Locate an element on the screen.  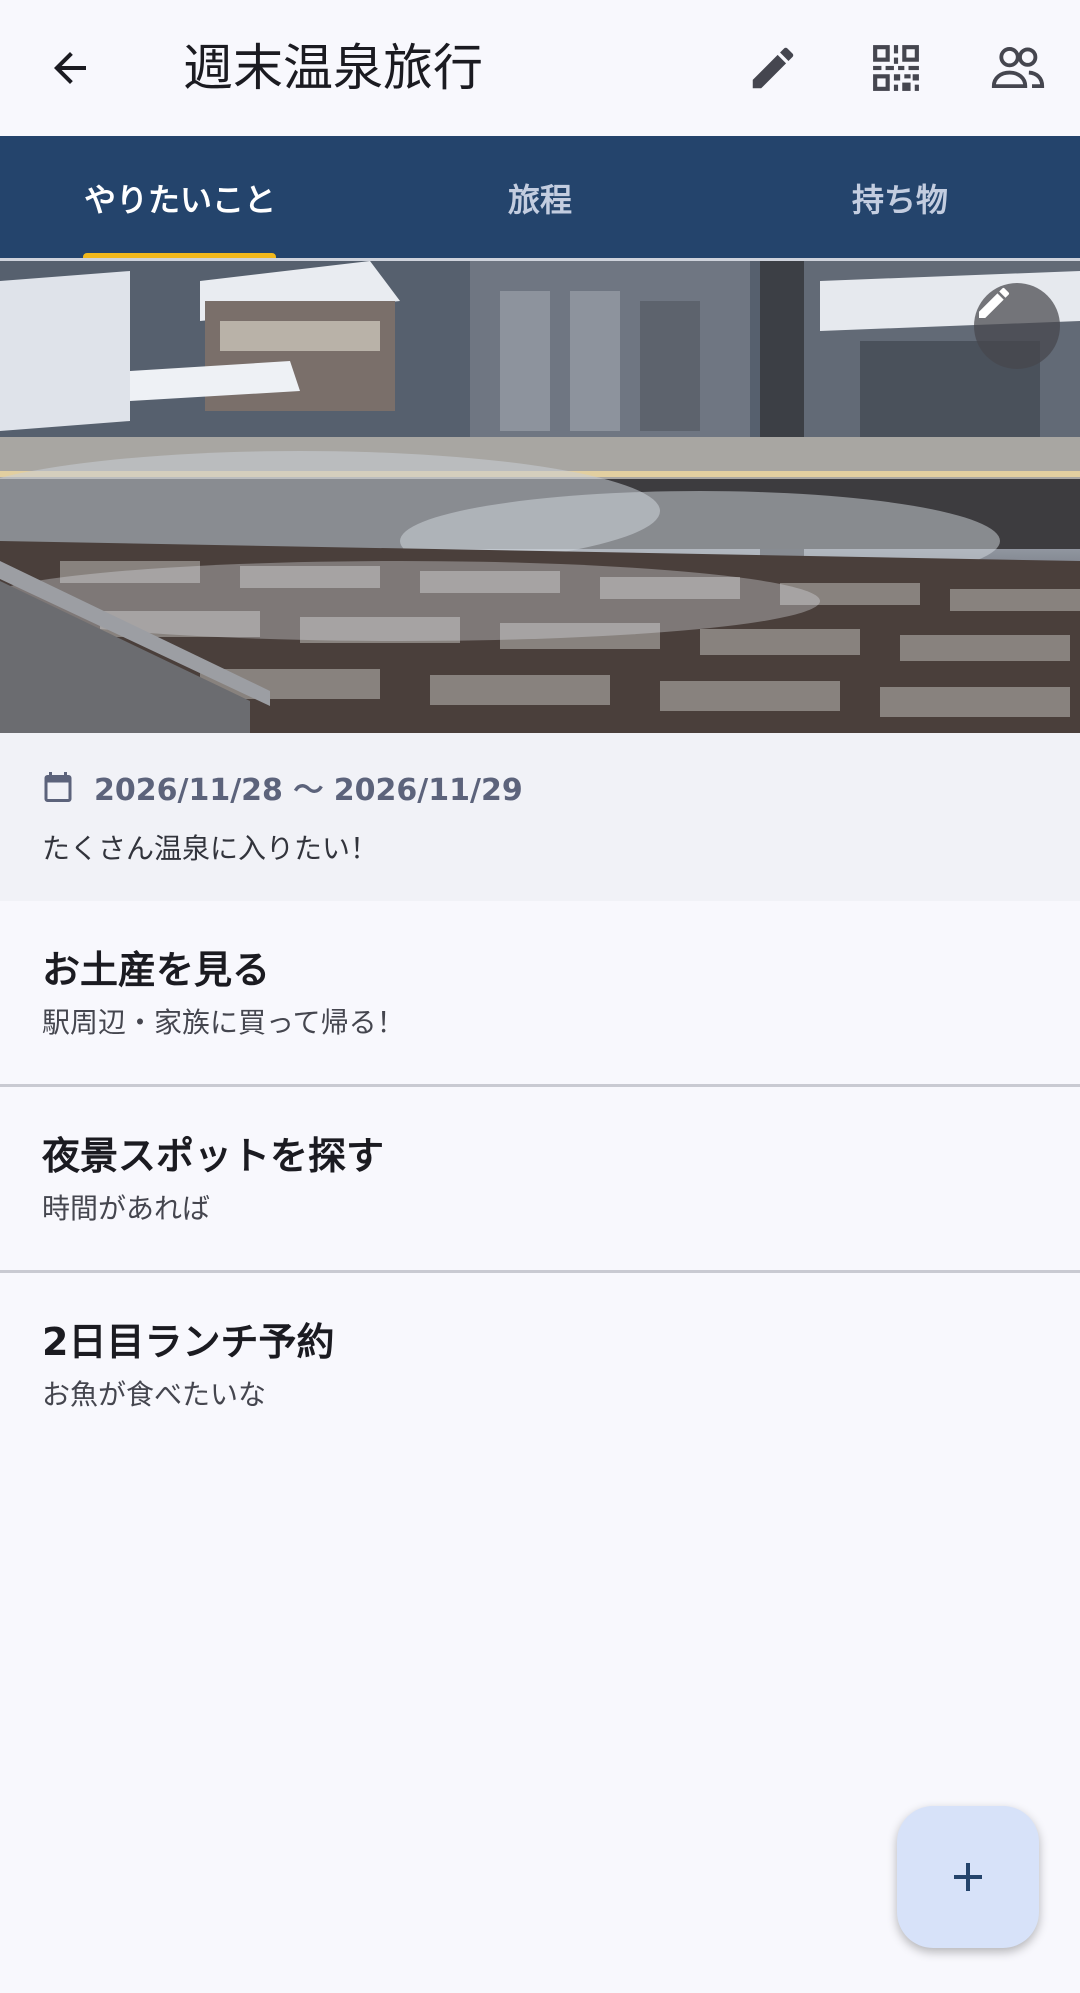
tab-label: やりたいこと is located at coordinates (179, 200).